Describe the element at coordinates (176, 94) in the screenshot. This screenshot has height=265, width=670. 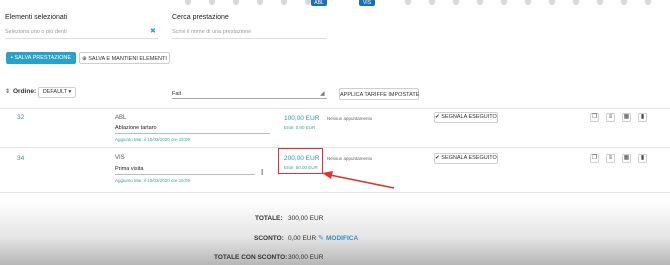
I see `tariff-select: Fait` at that location.